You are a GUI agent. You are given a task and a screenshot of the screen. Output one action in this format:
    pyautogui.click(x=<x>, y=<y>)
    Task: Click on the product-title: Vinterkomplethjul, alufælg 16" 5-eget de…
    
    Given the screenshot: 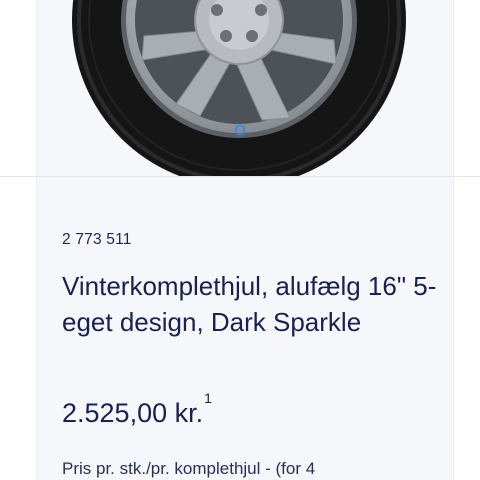 What is the action you would take?
    pyautogui.click(x=249, y=304)
    